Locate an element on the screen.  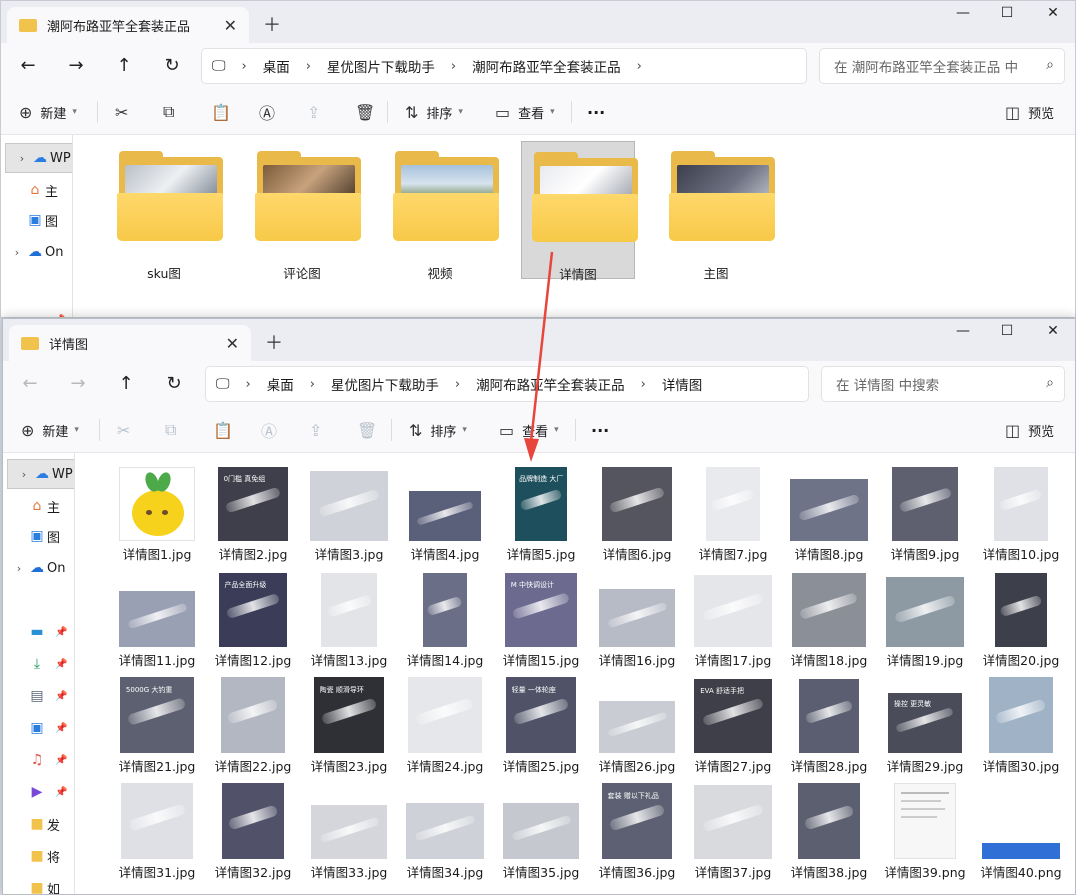
sidebar-item-cloud: › ☁ WP is located at coordinates (38, 158).